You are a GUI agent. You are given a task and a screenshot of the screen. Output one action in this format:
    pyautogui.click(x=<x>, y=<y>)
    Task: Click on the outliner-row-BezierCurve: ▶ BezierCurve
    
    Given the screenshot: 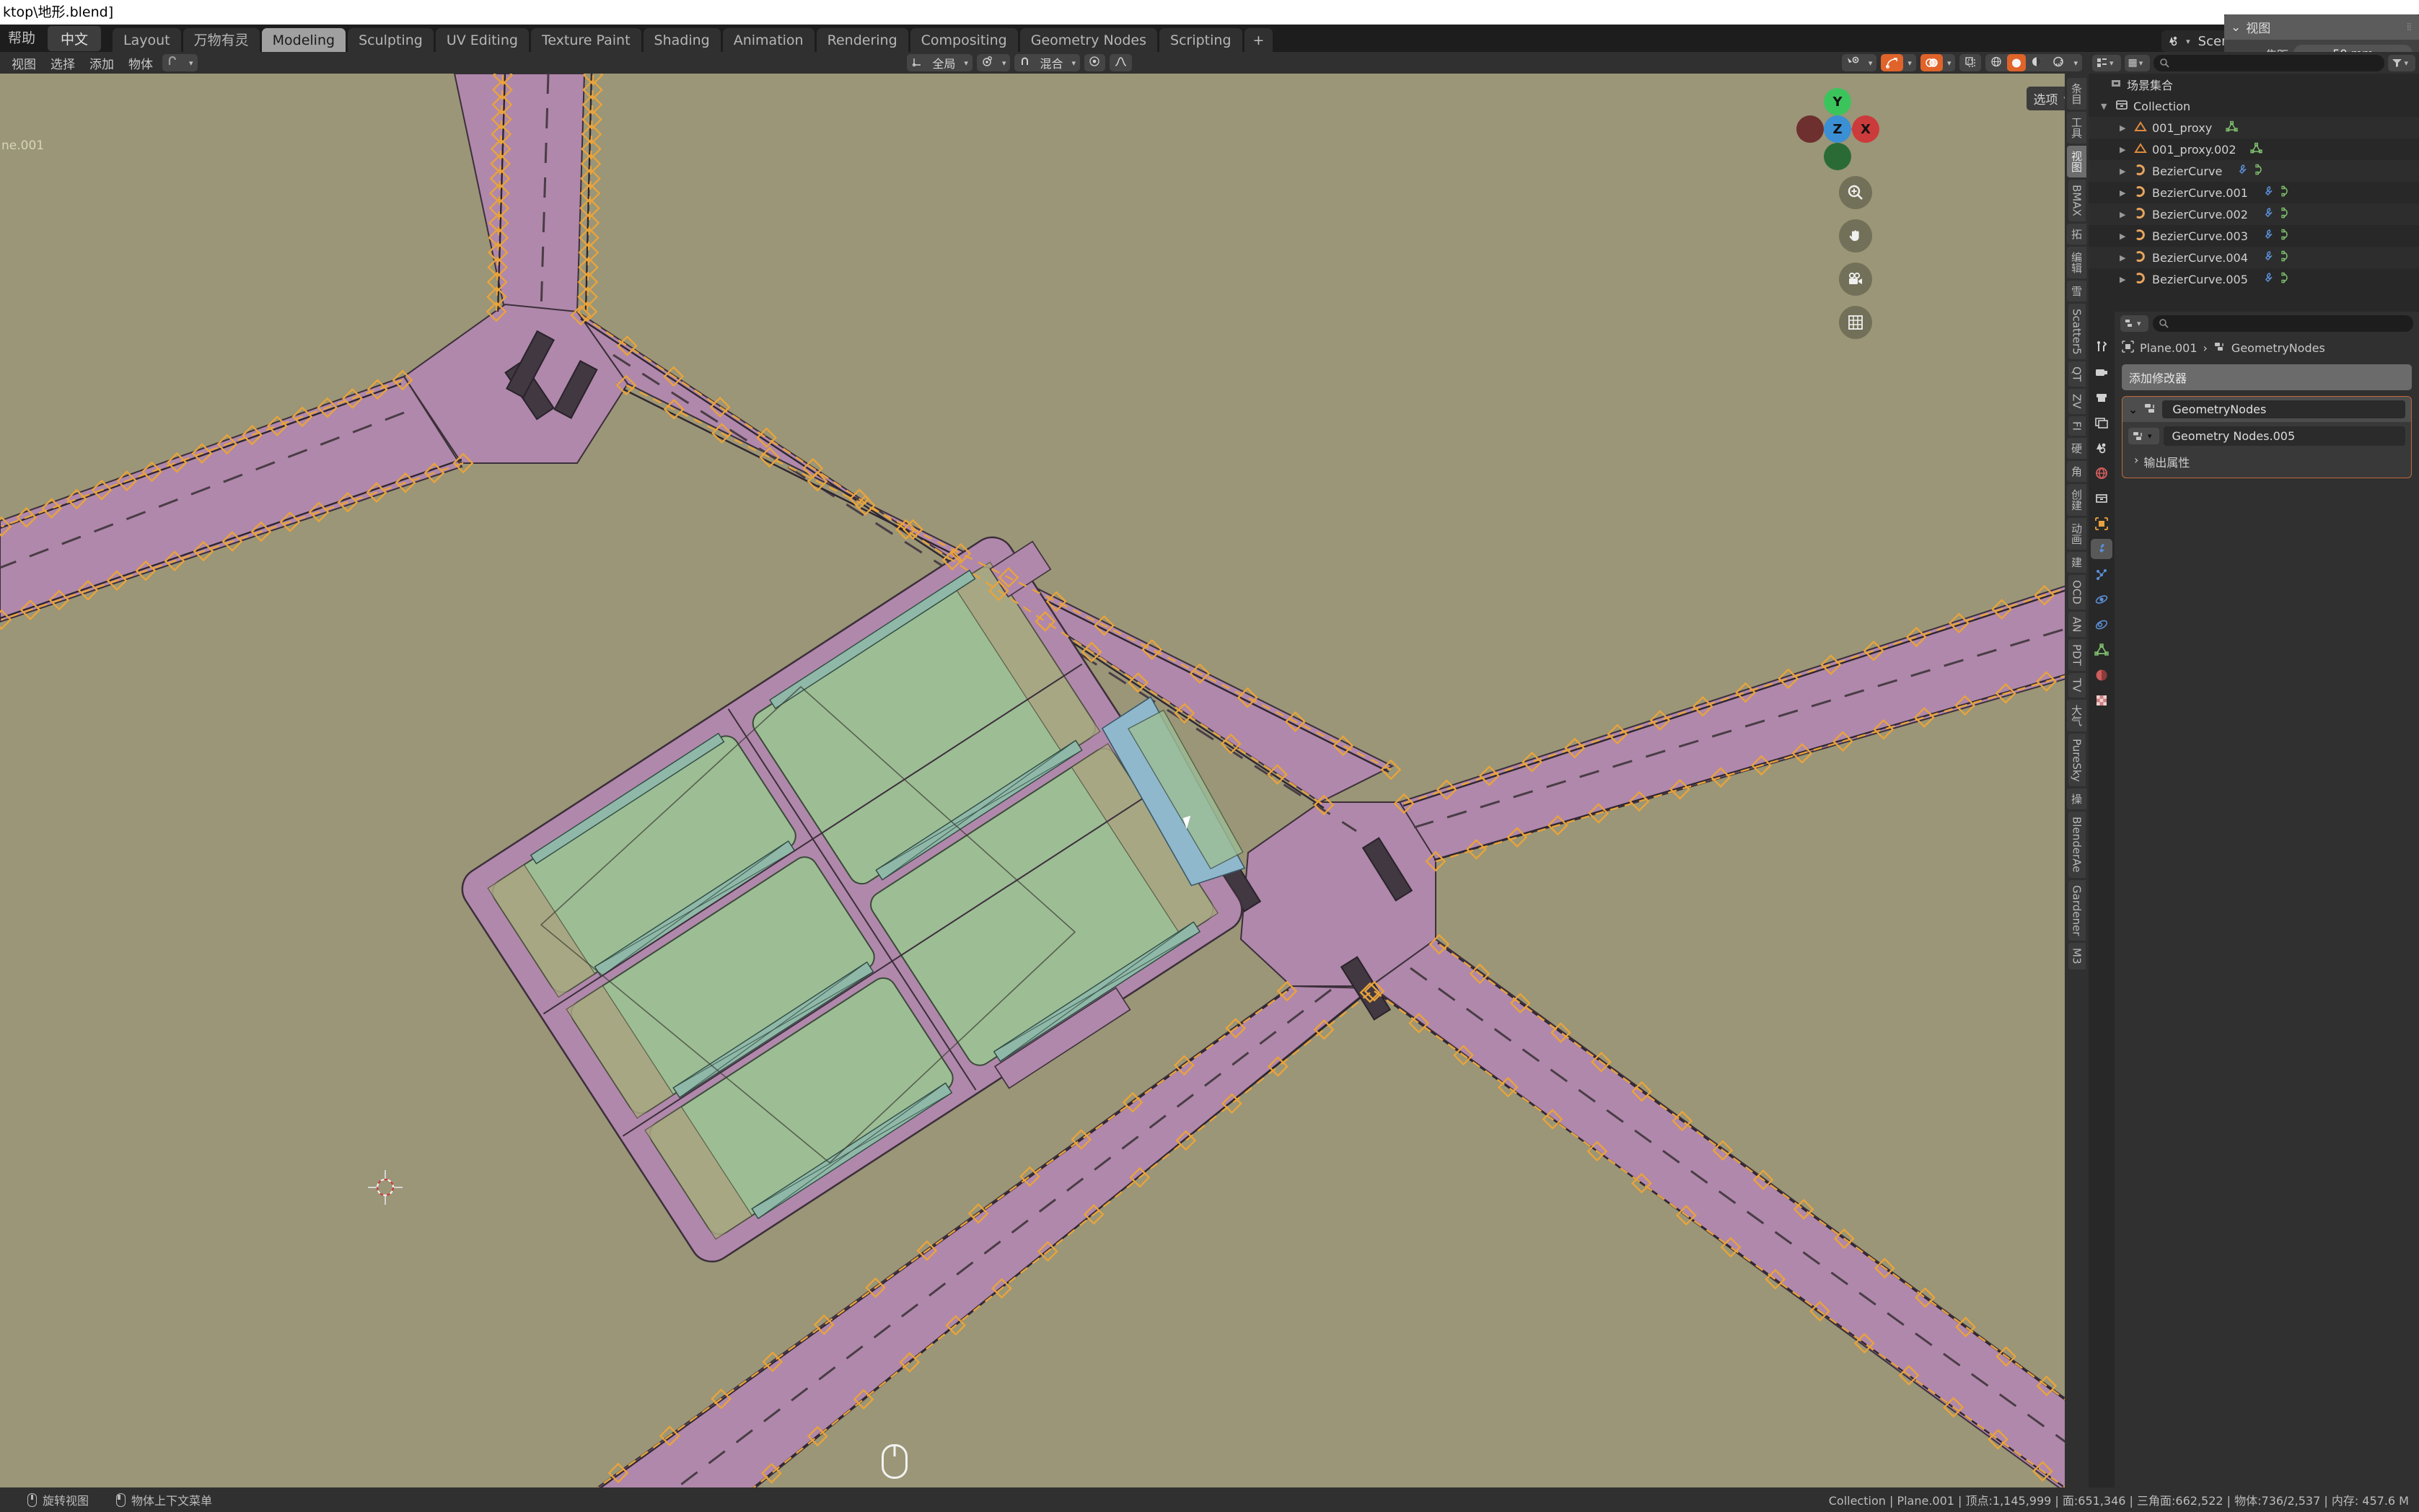 What is the action you would take?
    pyautogui.click(x=2254, y=171)
    